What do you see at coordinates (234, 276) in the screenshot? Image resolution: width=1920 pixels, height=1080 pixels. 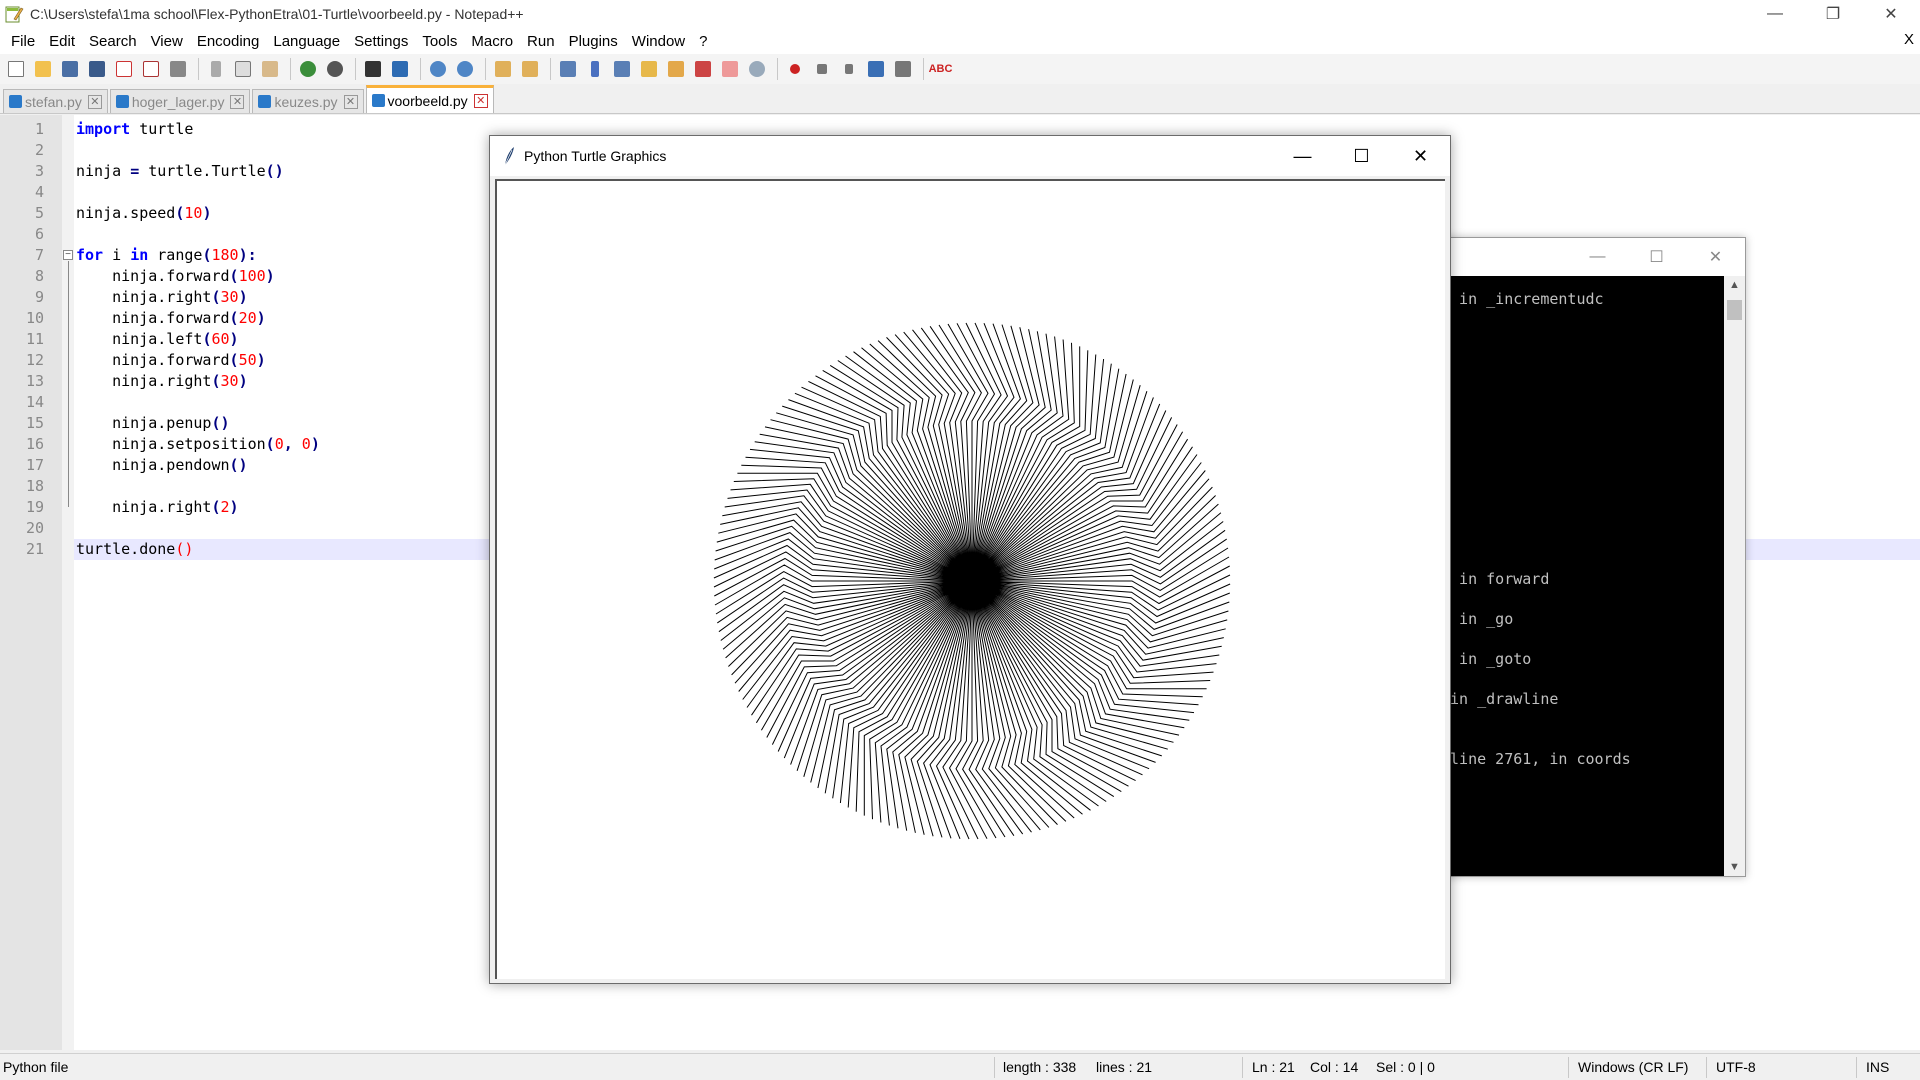 I see `code-token: (` at bounding box center [234, 276].